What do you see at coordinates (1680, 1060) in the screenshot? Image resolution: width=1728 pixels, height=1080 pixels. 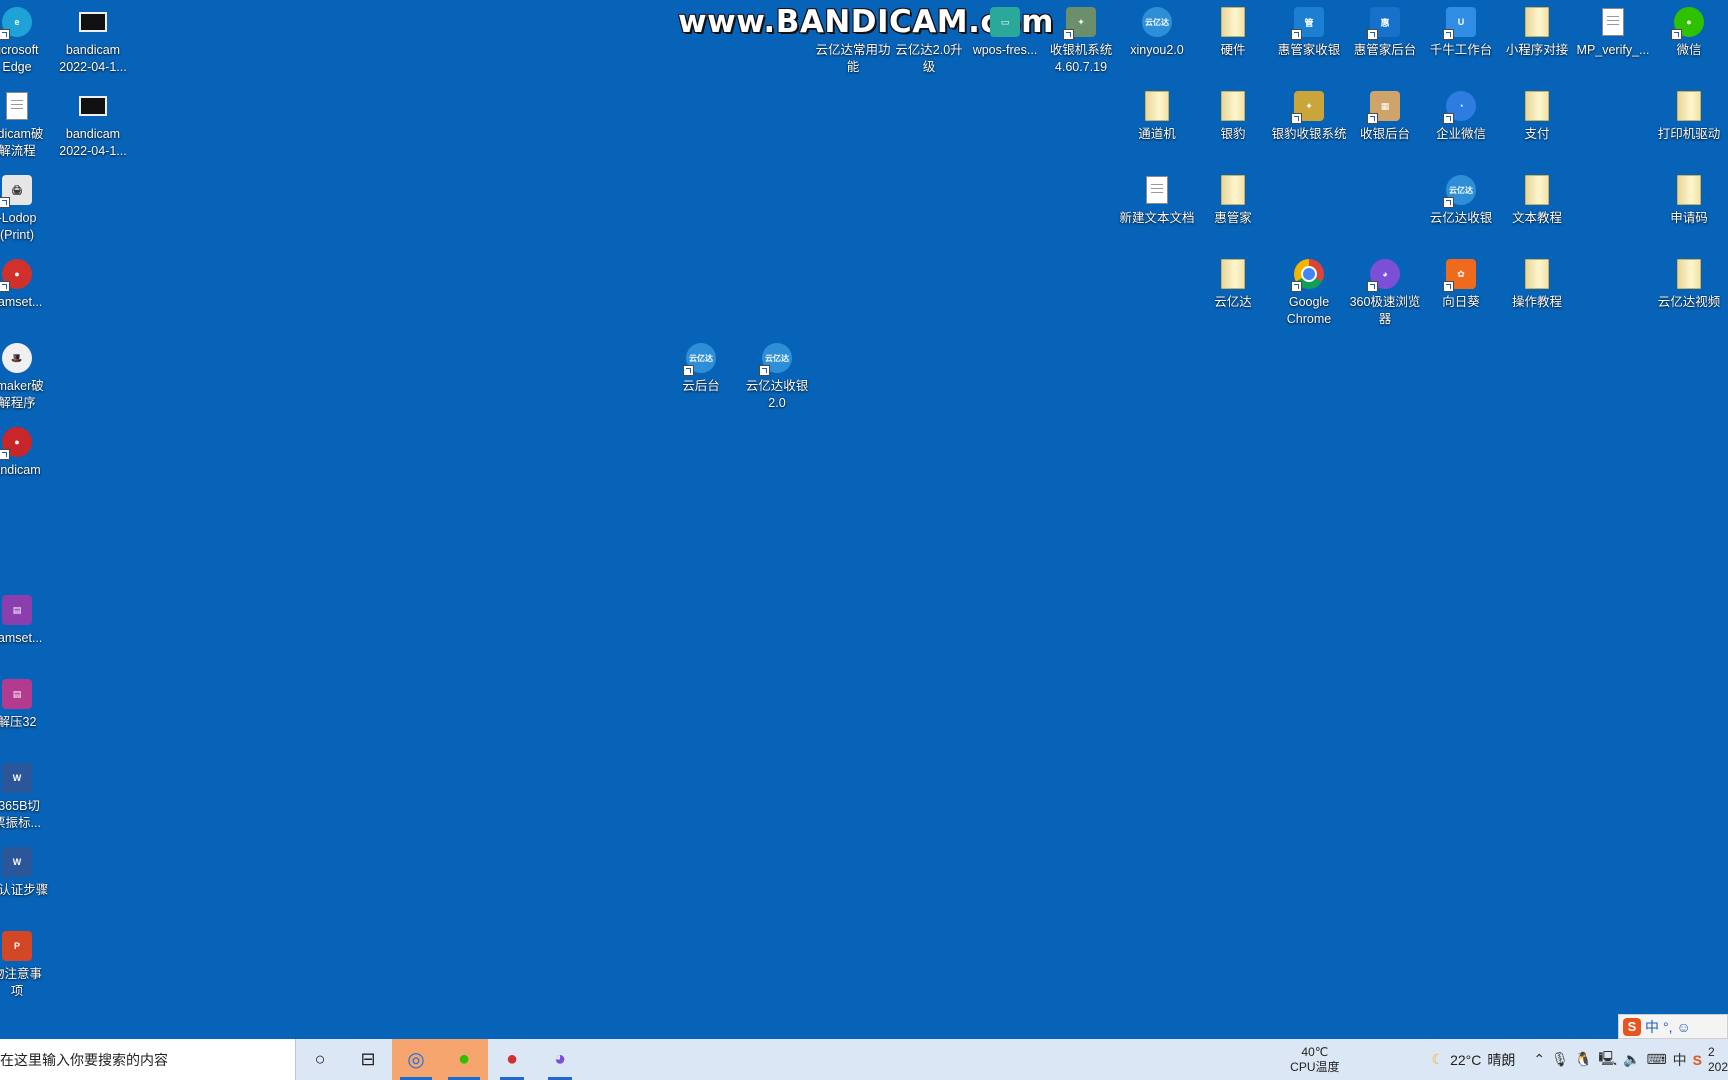 I see `input-method-icon: 中` at bounding box center [1680, 1060].